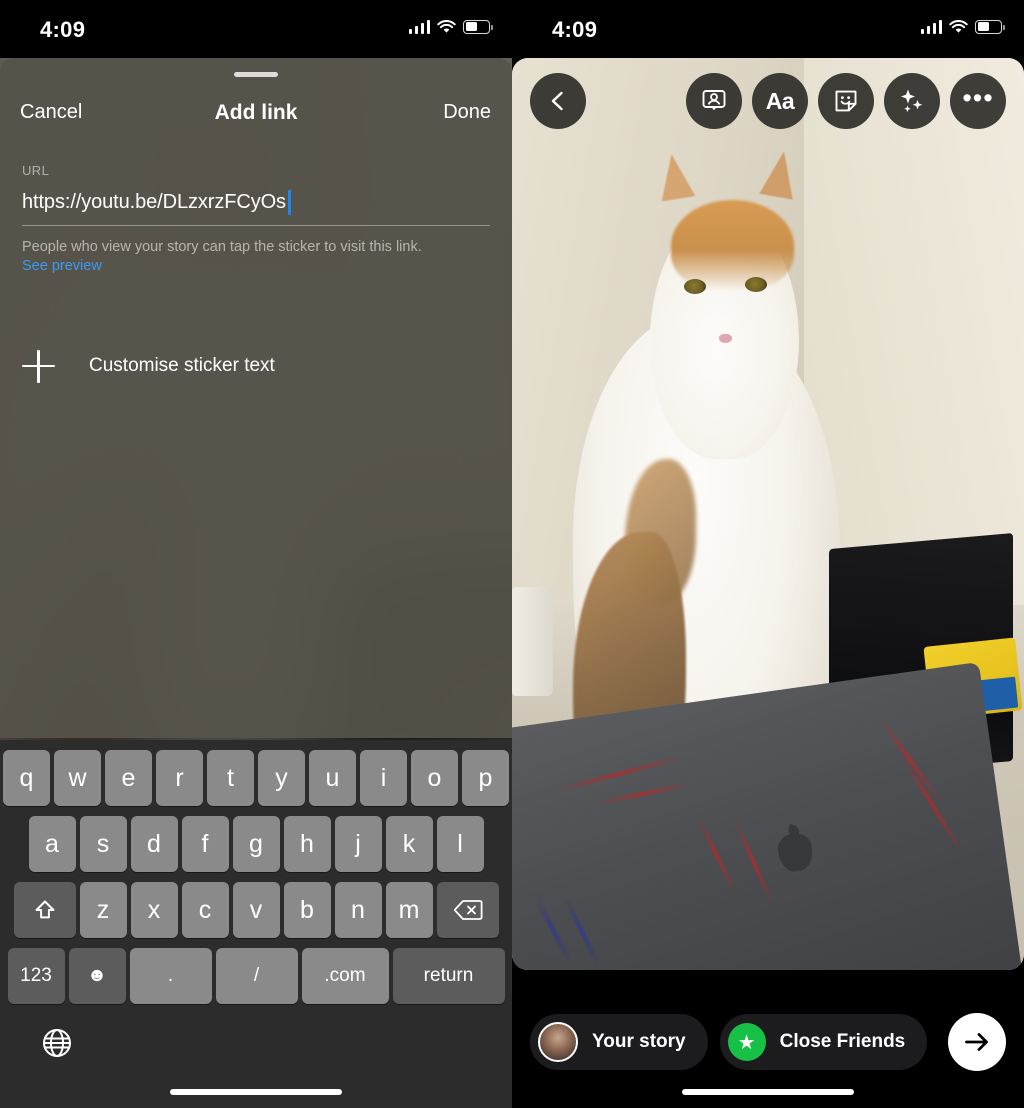 Image resolution: width=1024 pixels, height=1108 pixels. I want to click on text-tool-icon: Aa, so click(780, 101).